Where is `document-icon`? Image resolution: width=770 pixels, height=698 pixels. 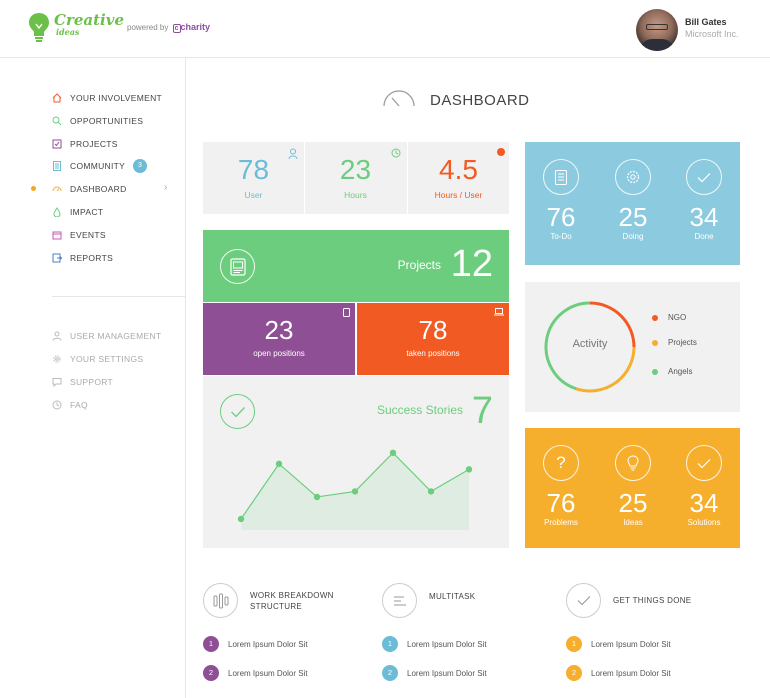 document-icon is located at coordinates (57, 166).